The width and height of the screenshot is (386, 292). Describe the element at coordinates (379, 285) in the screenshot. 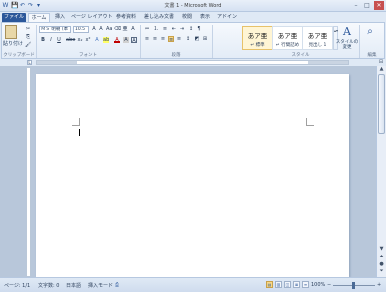

I see `zoom-in-button: +` at that location.